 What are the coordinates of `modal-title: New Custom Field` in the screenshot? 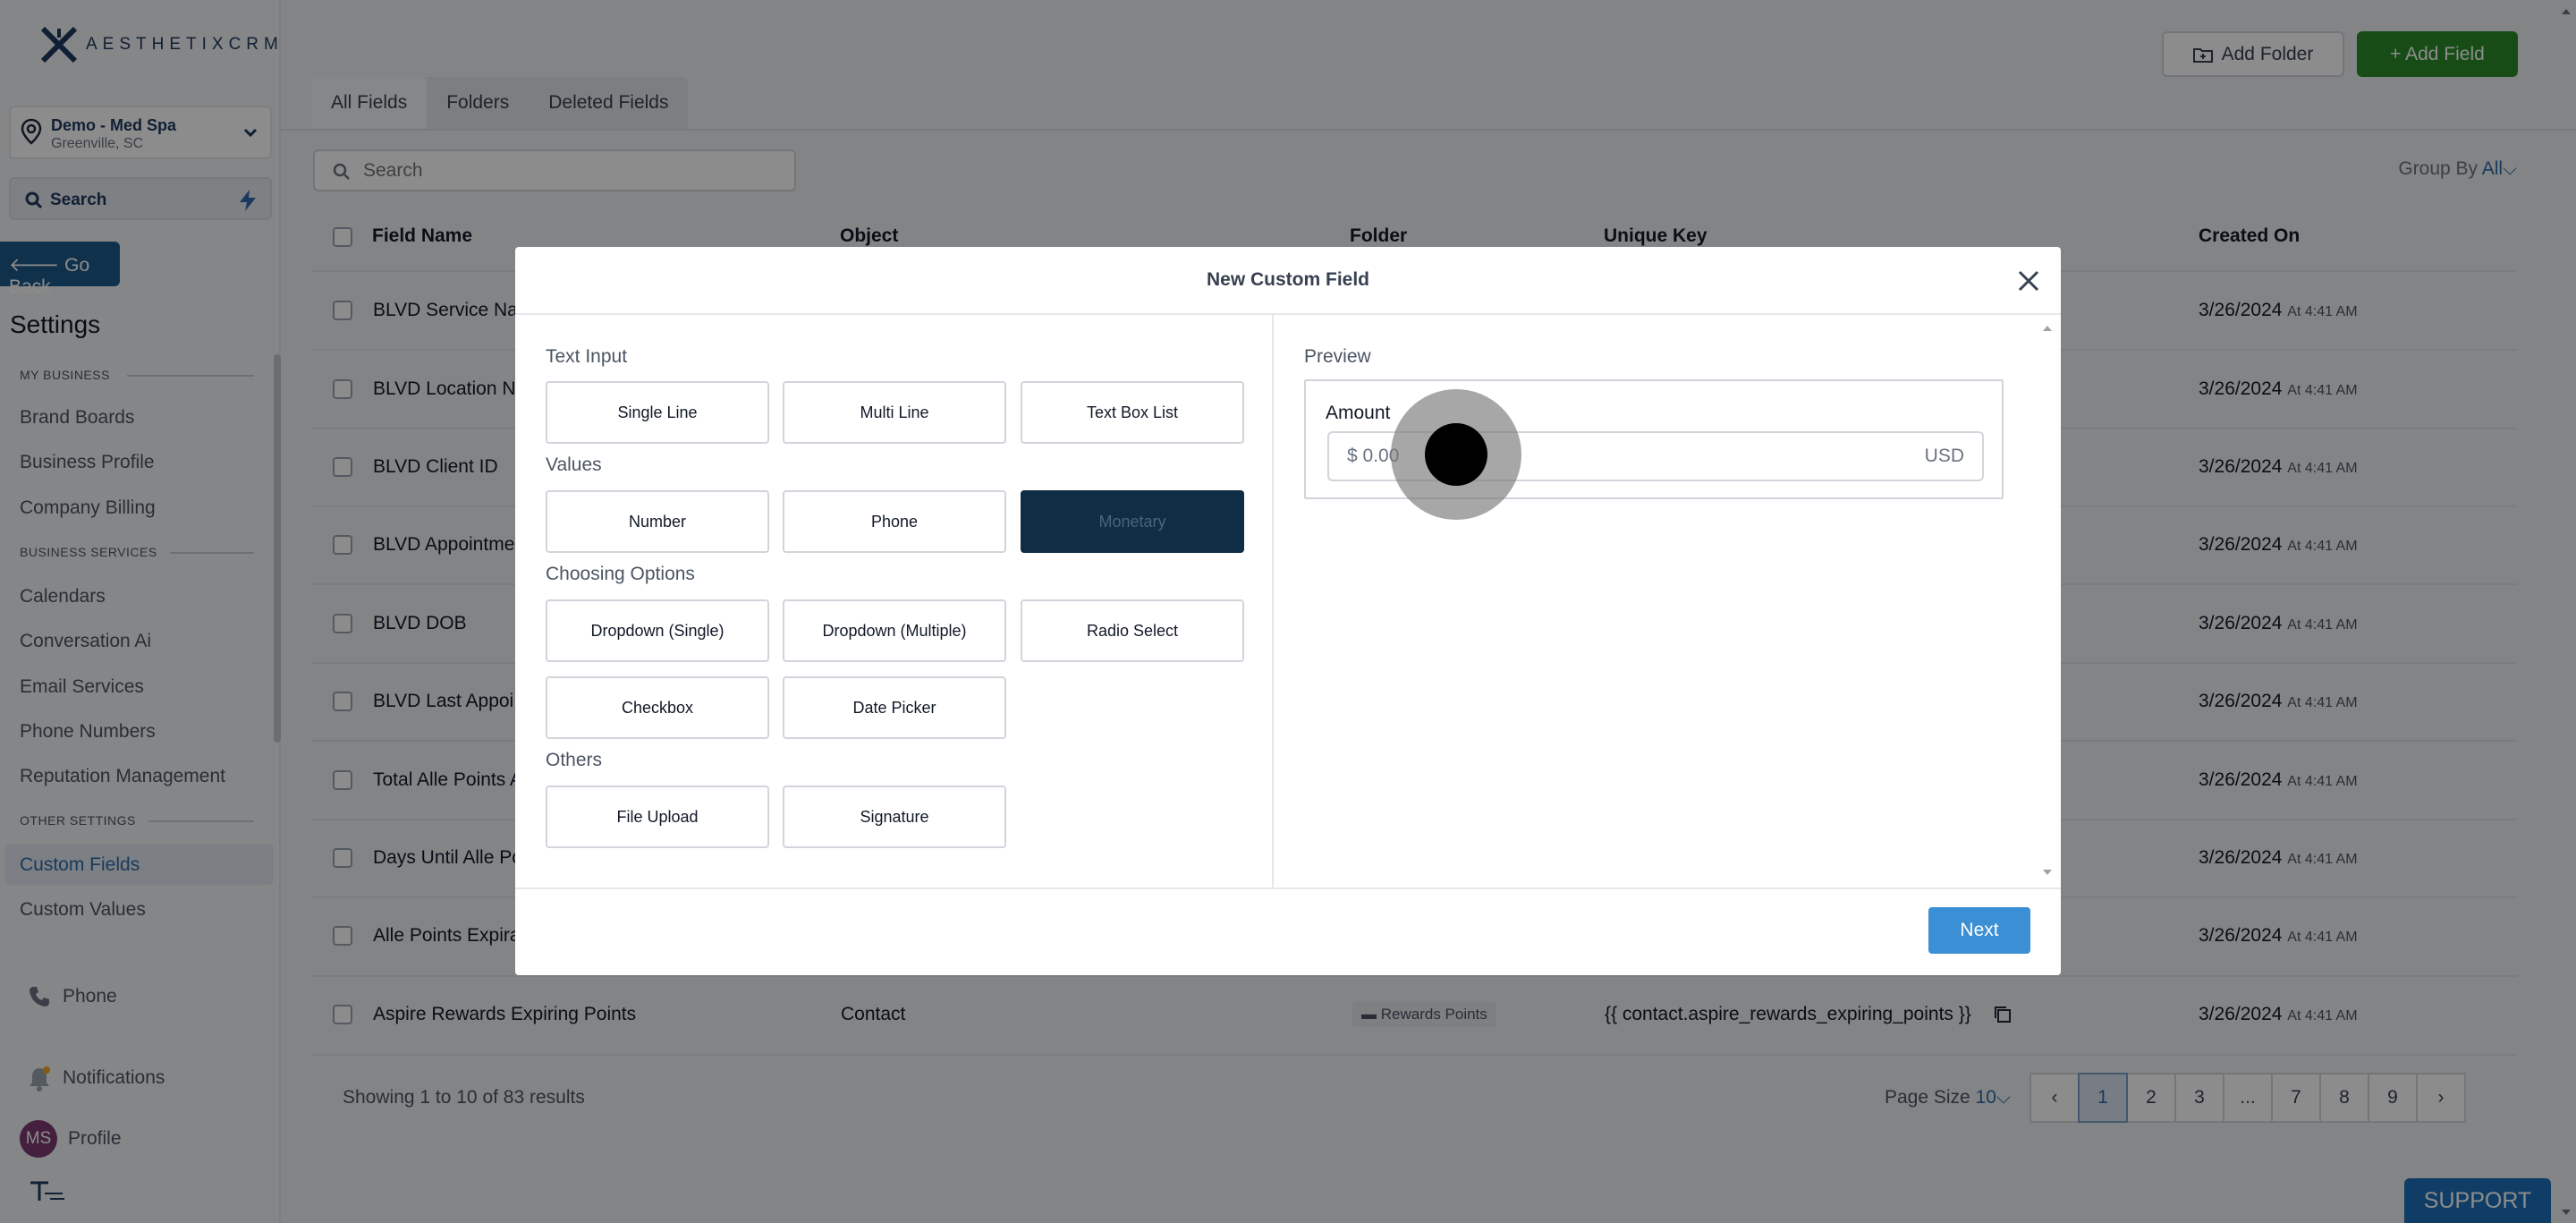 It's located at (1288, 279).